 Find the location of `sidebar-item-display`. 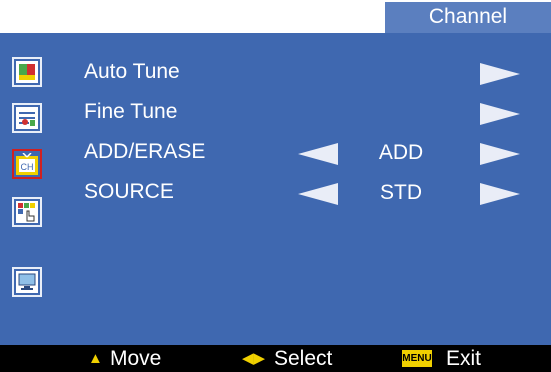

sidebar-item-display is located at coordinates (27, 282).